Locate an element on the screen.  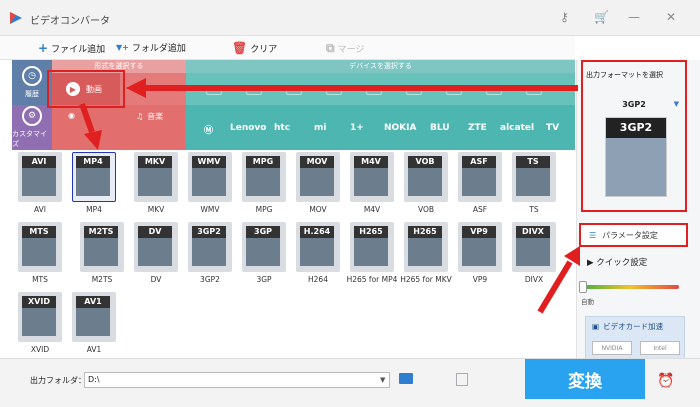
format-tile: MKV MKV is located at coordinates (153, 187).